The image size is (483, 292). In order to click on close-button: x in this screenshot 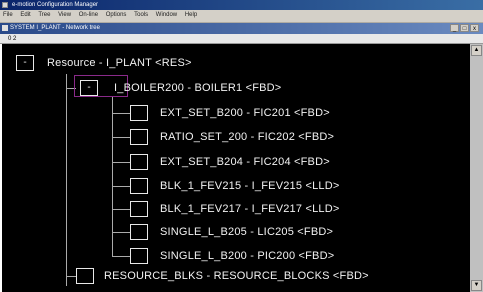, I will do `click(474, 28)`.